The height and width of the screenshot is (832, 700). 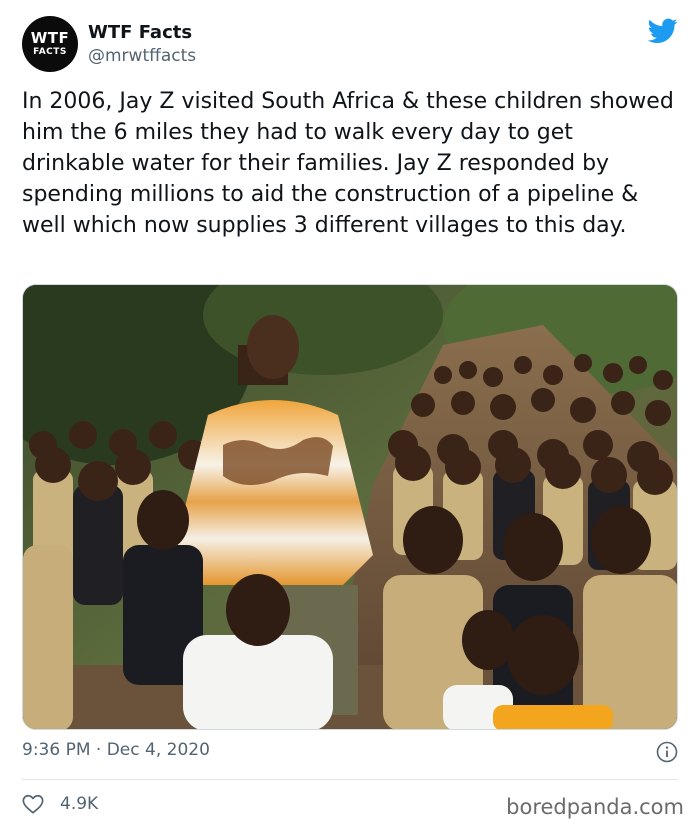 What do you see at coordinates (667, 752) in the screenshot?
I see `info-icon` at bounding box center [667, 752].